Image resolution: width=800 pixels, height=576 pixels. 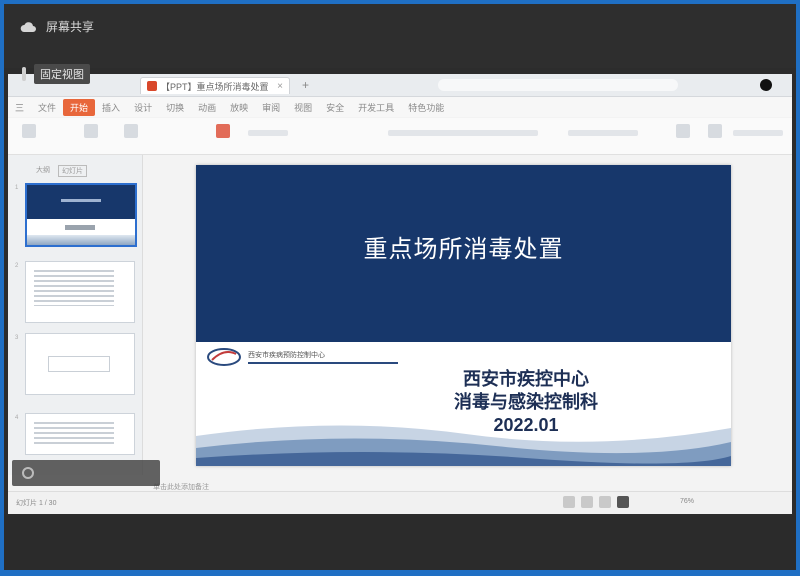 I want to click on shape-icon, so click(x=715, y=131).